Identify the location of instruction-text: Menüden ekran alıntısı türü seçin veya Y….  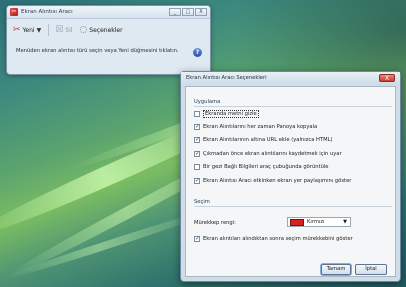
(97, 51).